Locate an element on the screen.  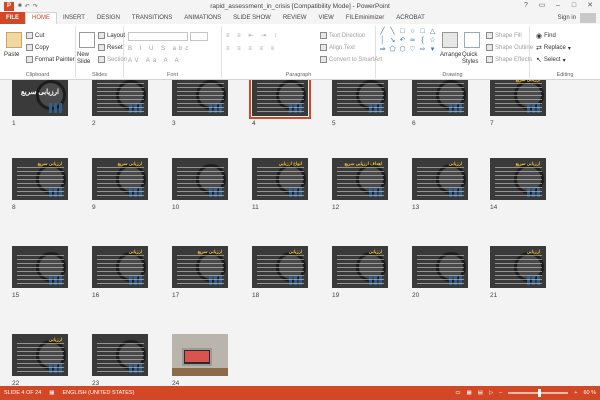
align-text-button: Align Text is located at coordinates (337, 47).